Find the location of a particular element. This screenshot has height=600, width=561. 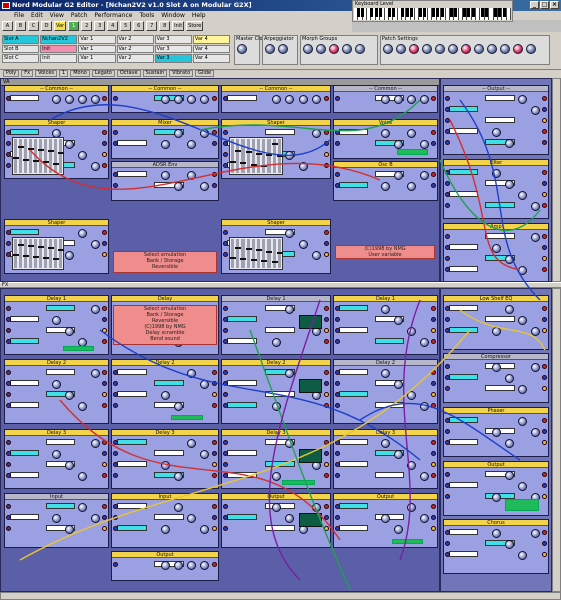

module: Input is located at coordinates (165, 520).